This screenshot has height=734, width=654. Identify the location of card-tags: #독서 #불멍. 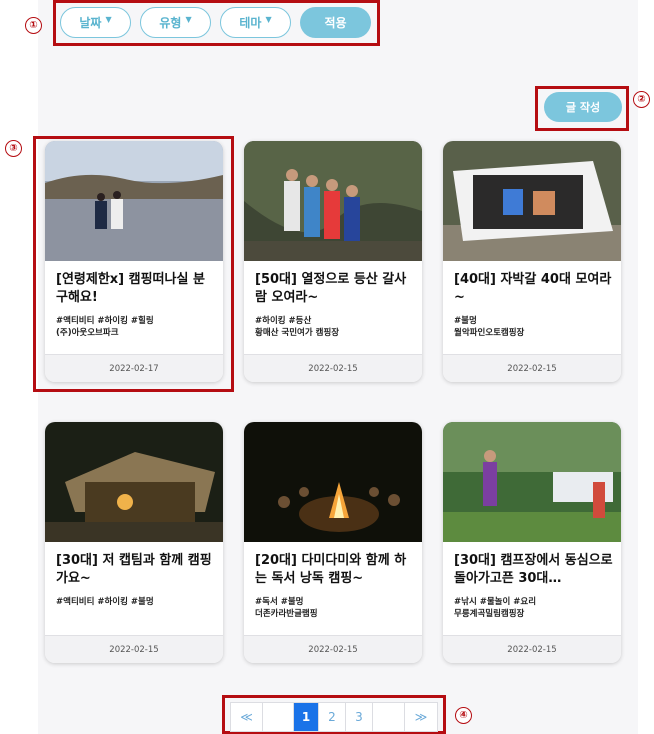
(279, 602).